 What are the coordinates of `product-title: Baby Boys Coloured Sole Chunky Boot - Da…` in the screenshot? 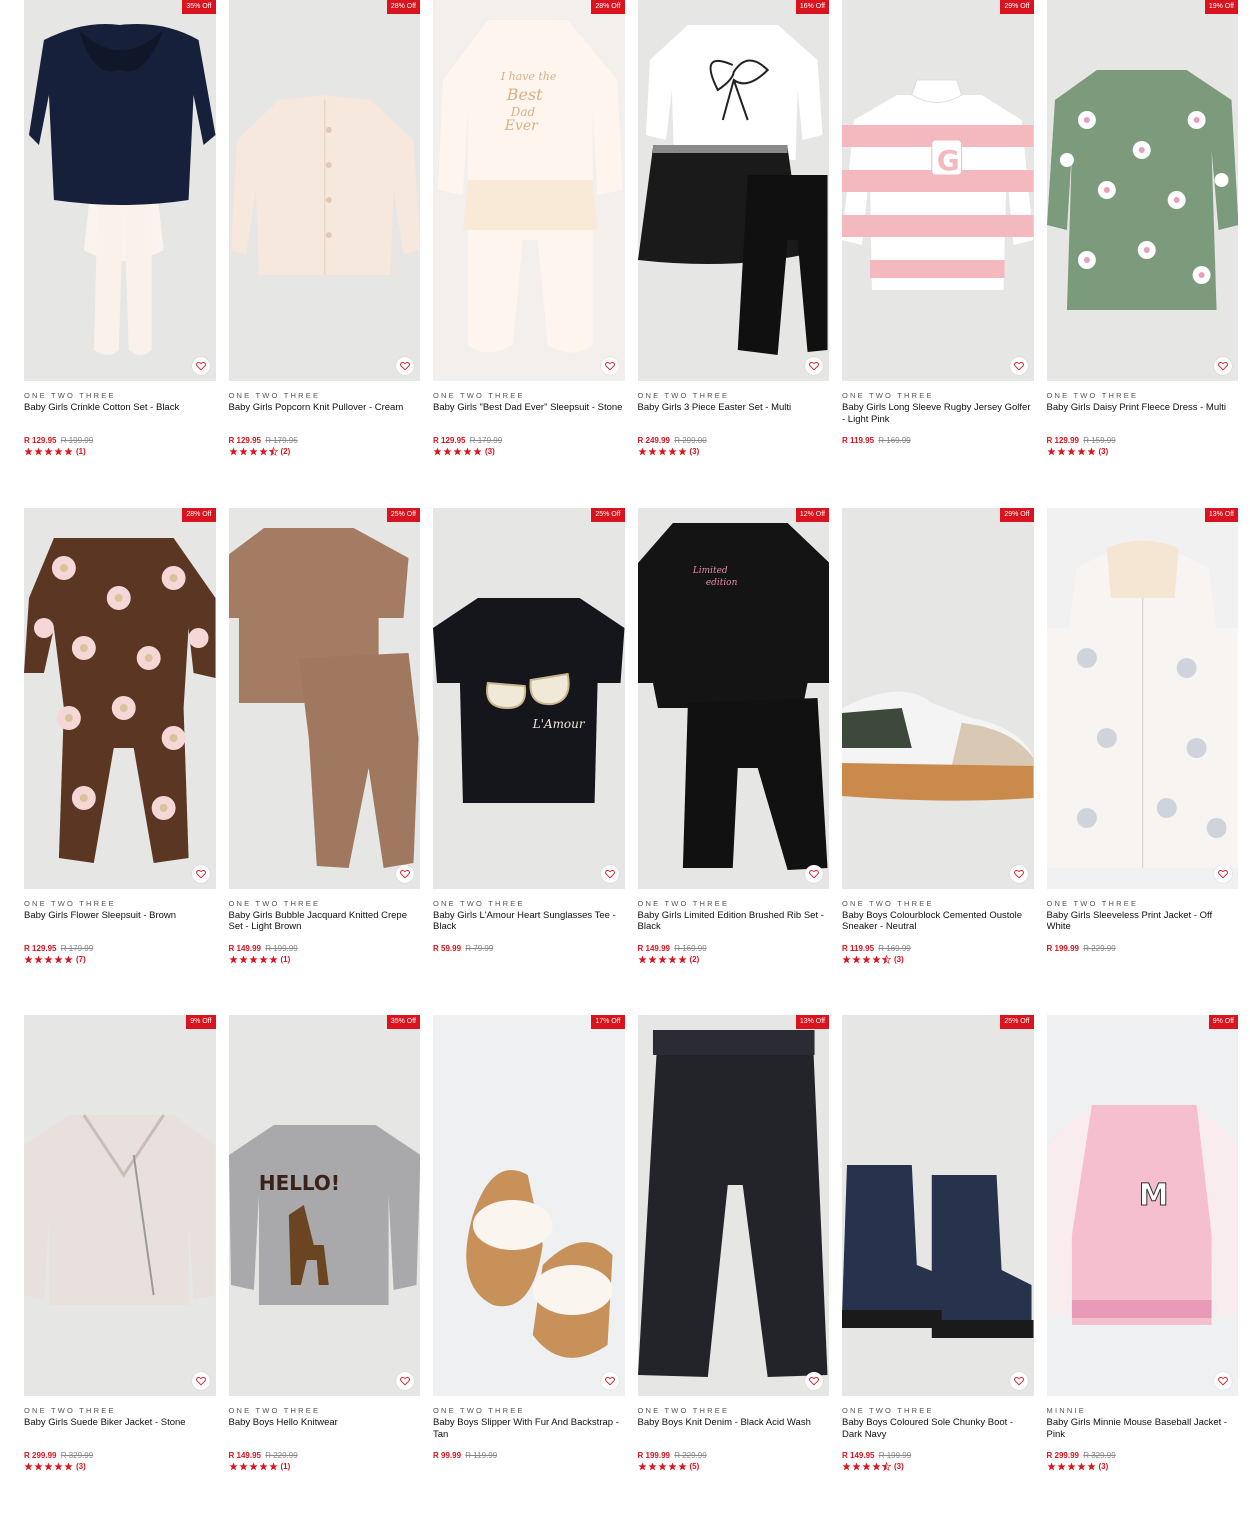 It's located at (938, 1434).